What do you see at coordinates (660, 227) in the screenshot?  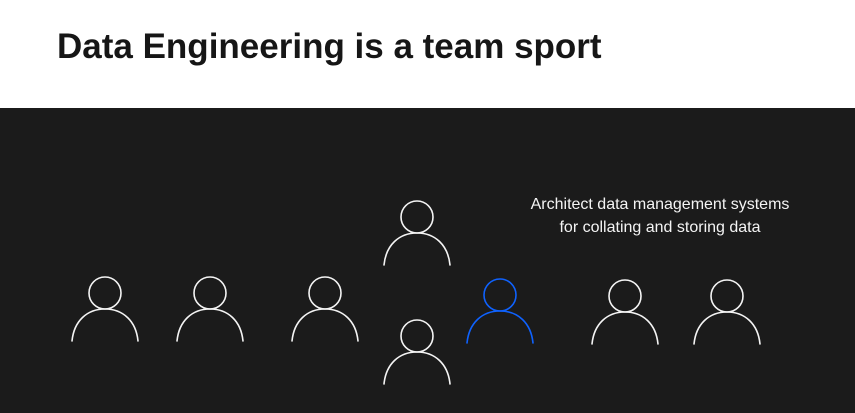 I see `role-caption-line-2: for collating and storing data` at bounding box center [660, 227].